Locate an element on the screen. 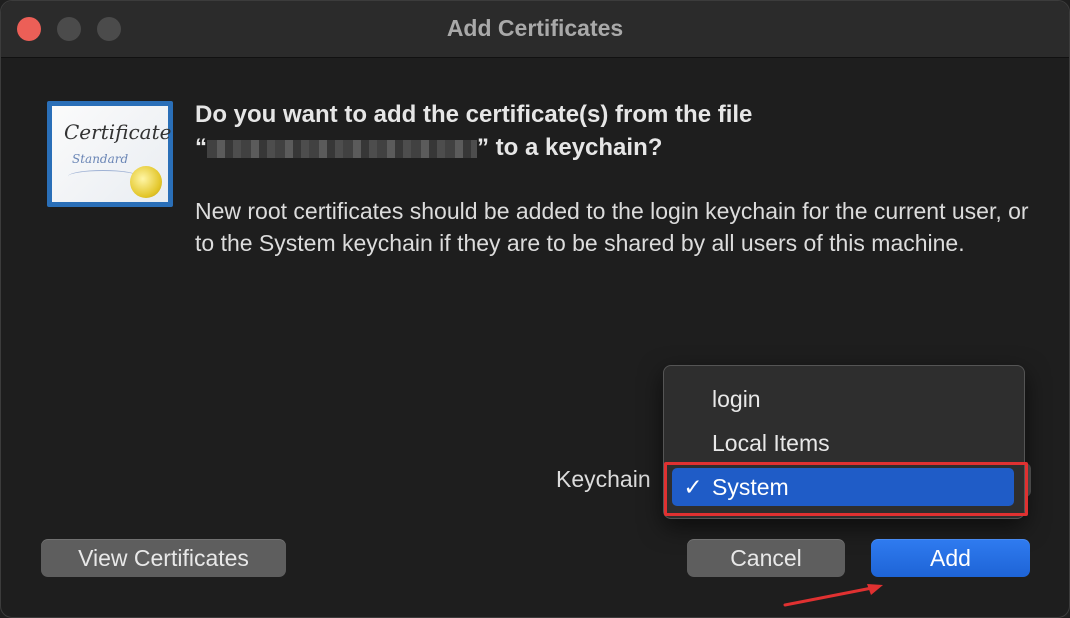  menu-item-system: ✓ System is located at coordinates (843, 487).